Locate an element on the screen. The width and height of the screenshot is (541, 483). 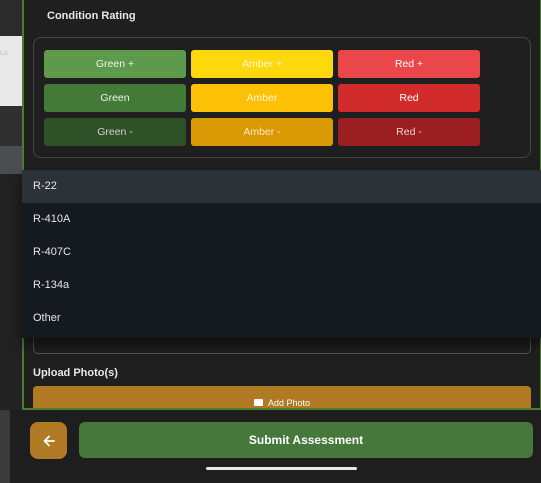
dropdown-option-r407c: R-407C is located at coordinates (281, 252).